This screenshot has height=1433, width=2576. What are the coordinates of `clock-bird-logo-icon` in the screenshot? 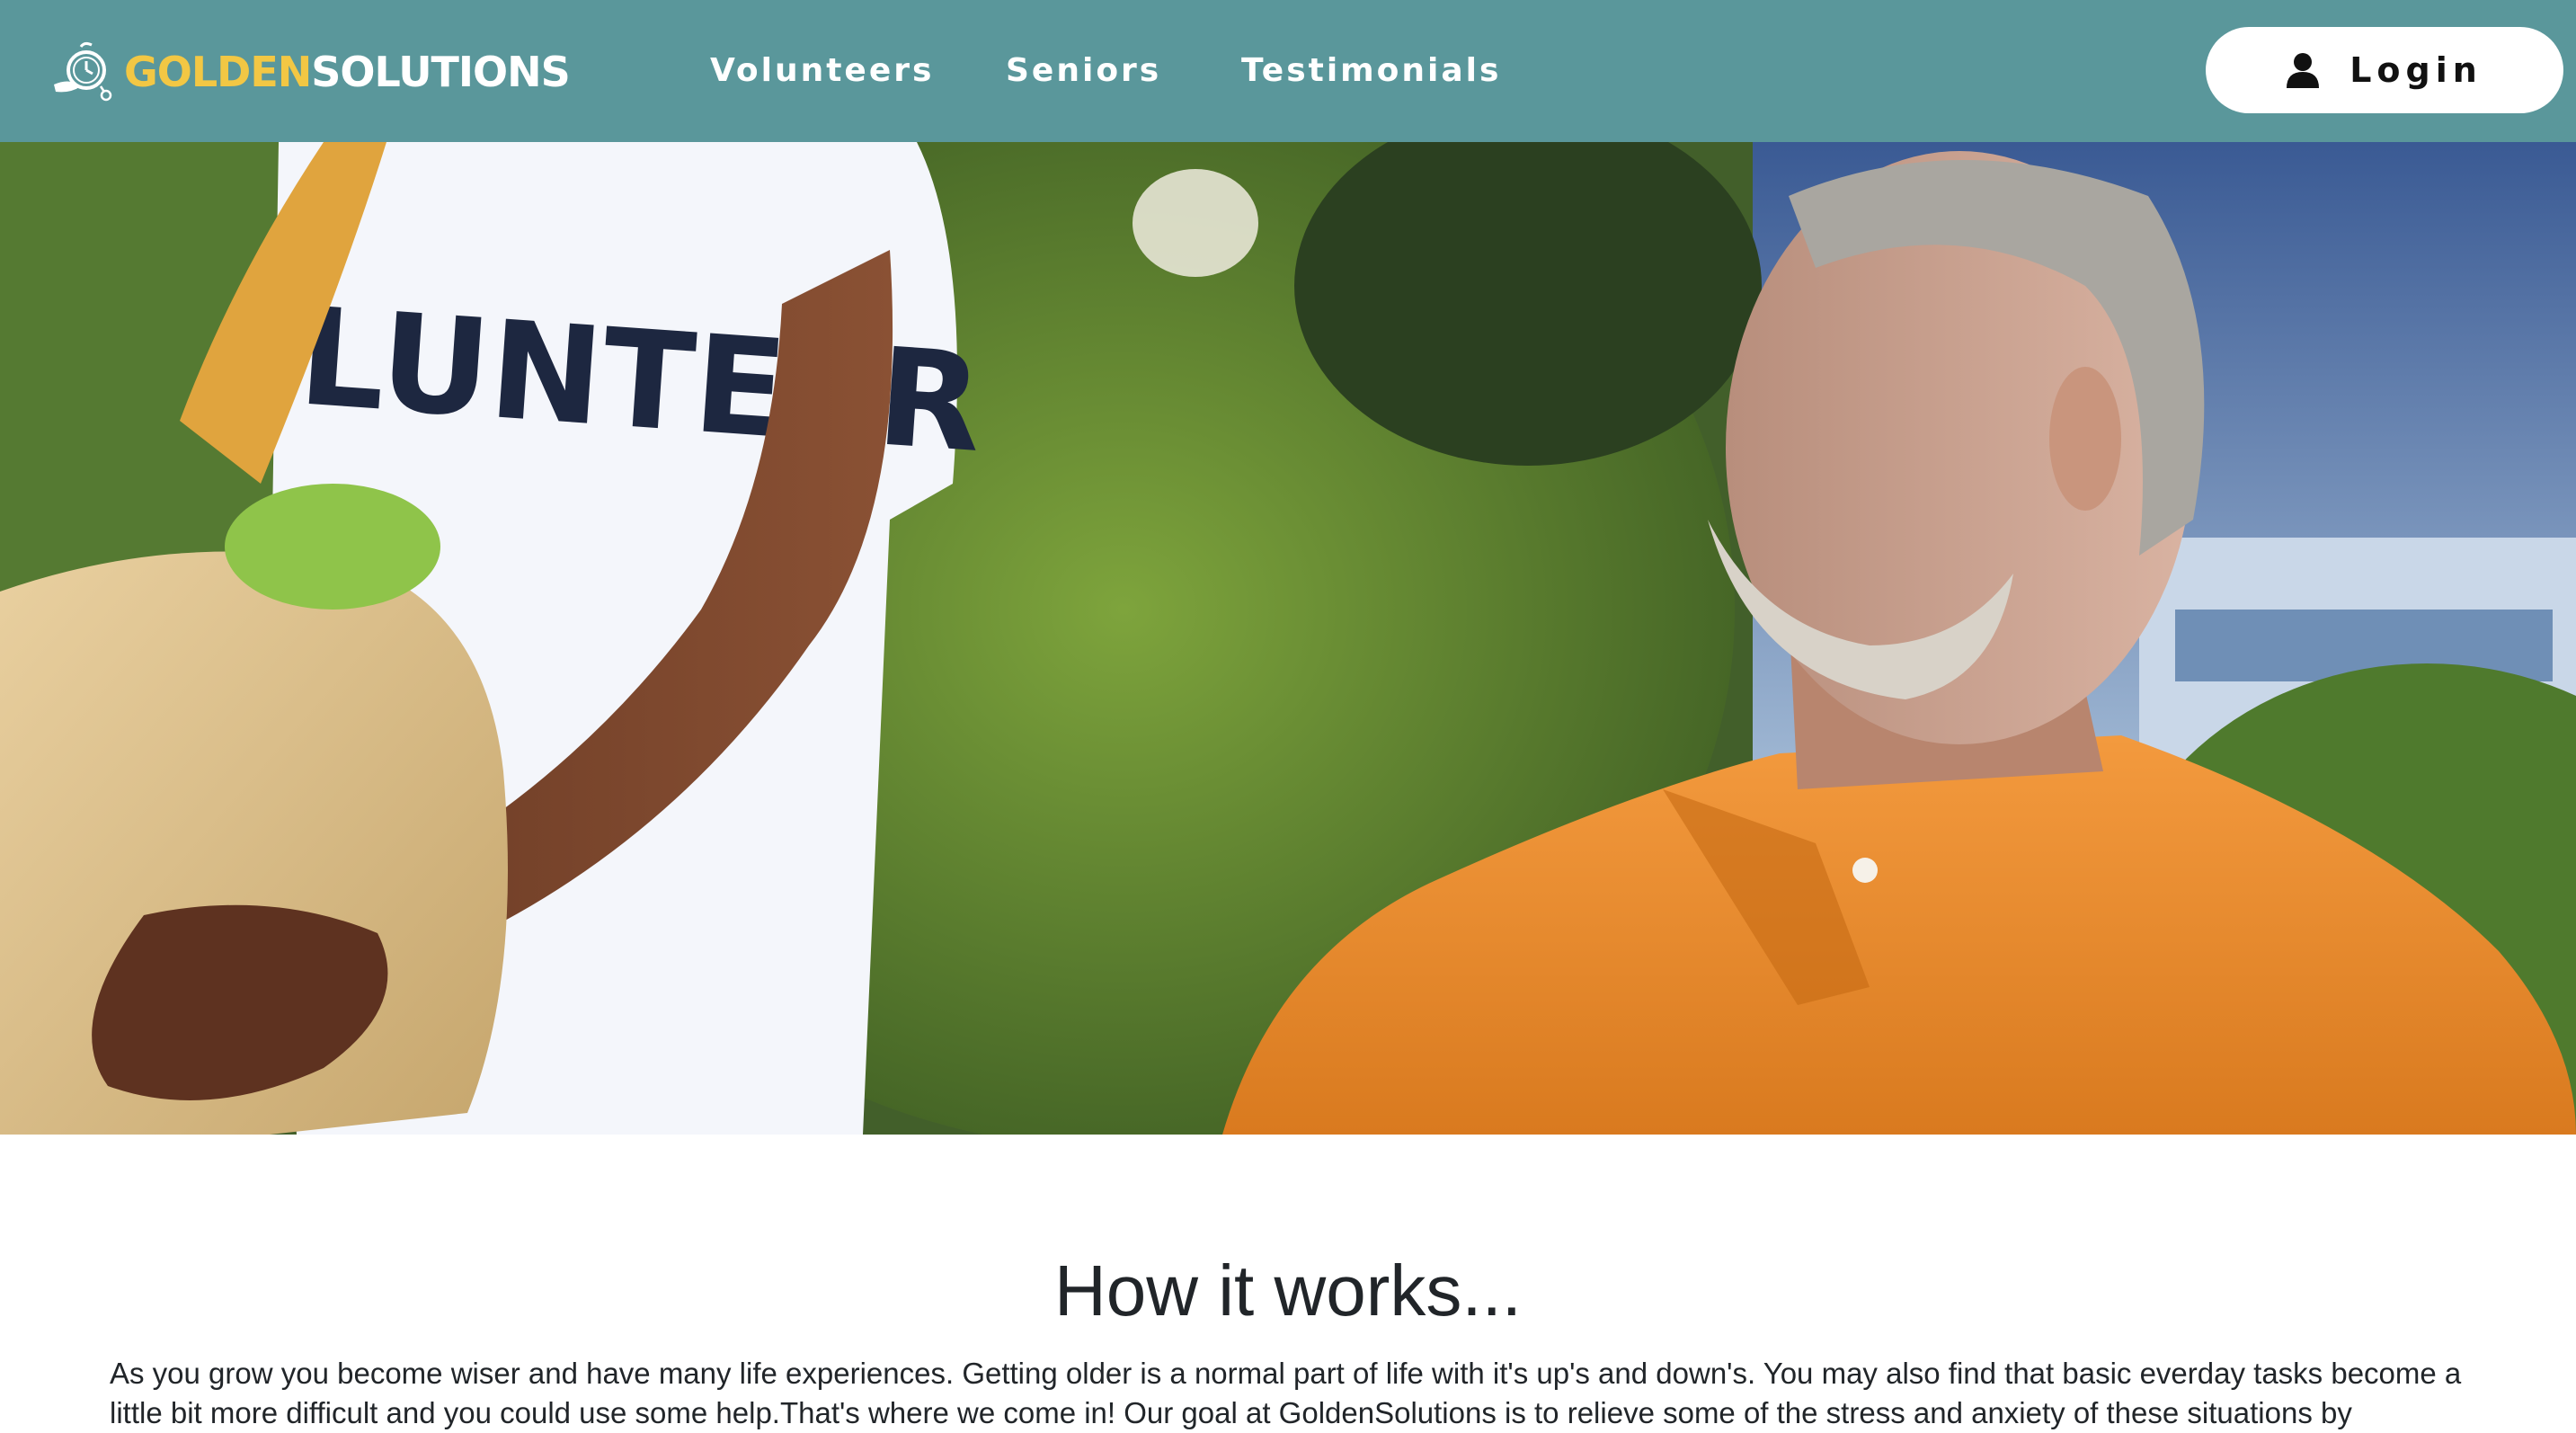 It's located at (83, 71).